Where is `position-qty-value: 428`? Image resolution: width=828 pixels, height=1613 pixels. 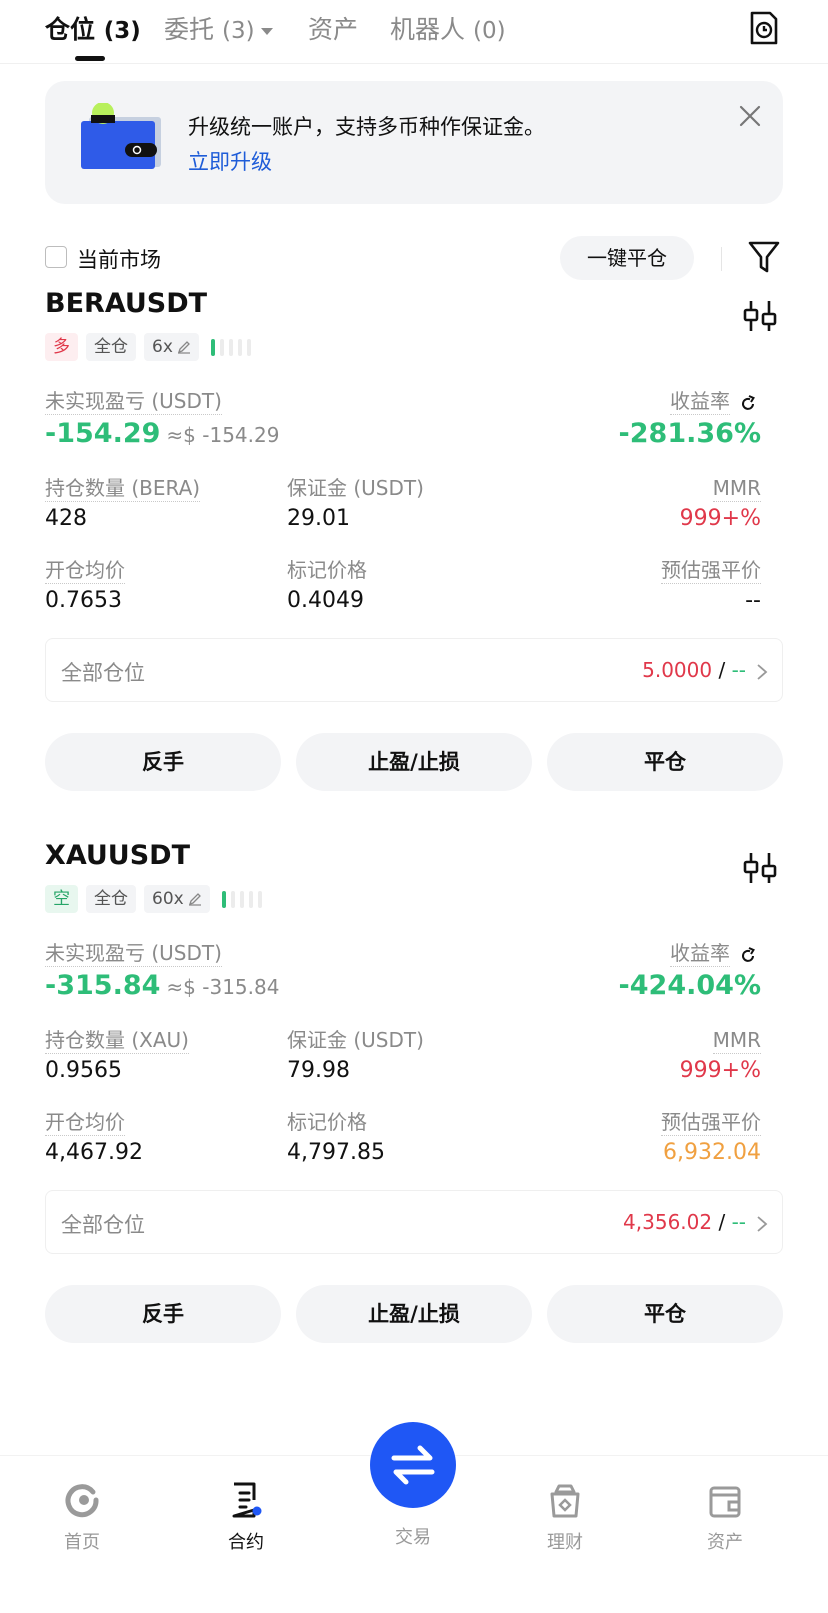
position-qty-value: 428 is located at coordinates (66, 518).